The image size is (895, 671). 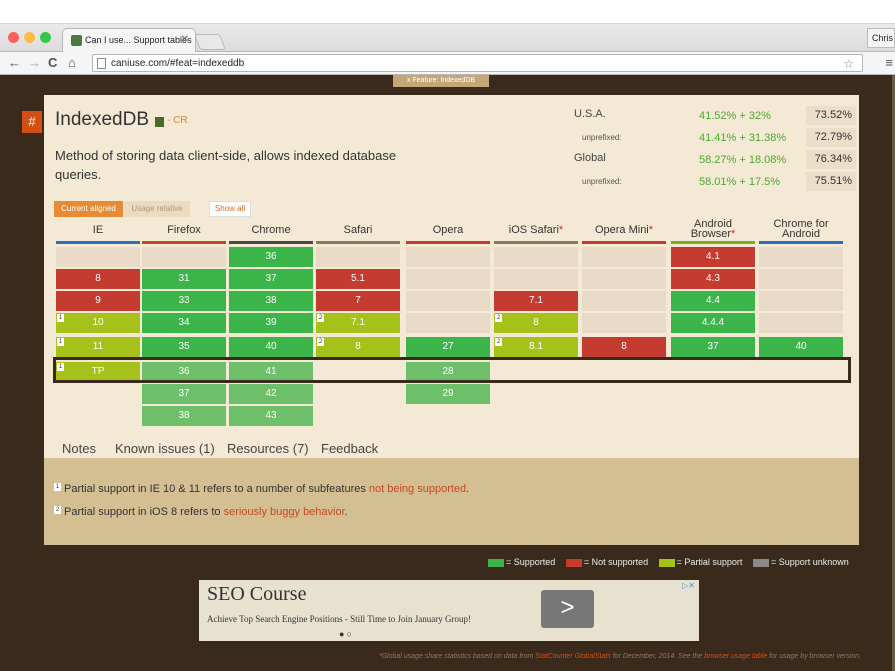 What do you see at coordinates (72, 63) in the screenshot?
I see `home-icon: ⌂` at bounding box center [72, 63].